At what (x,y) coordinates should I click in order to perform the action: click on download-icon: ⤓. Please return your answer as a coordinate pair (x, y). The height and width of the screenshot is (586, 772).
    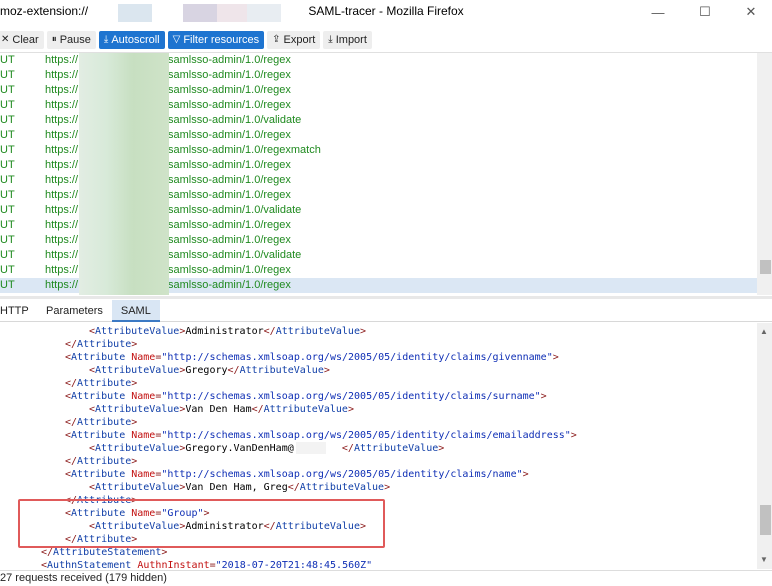
    Looking at the image, I should click on (106, 39).